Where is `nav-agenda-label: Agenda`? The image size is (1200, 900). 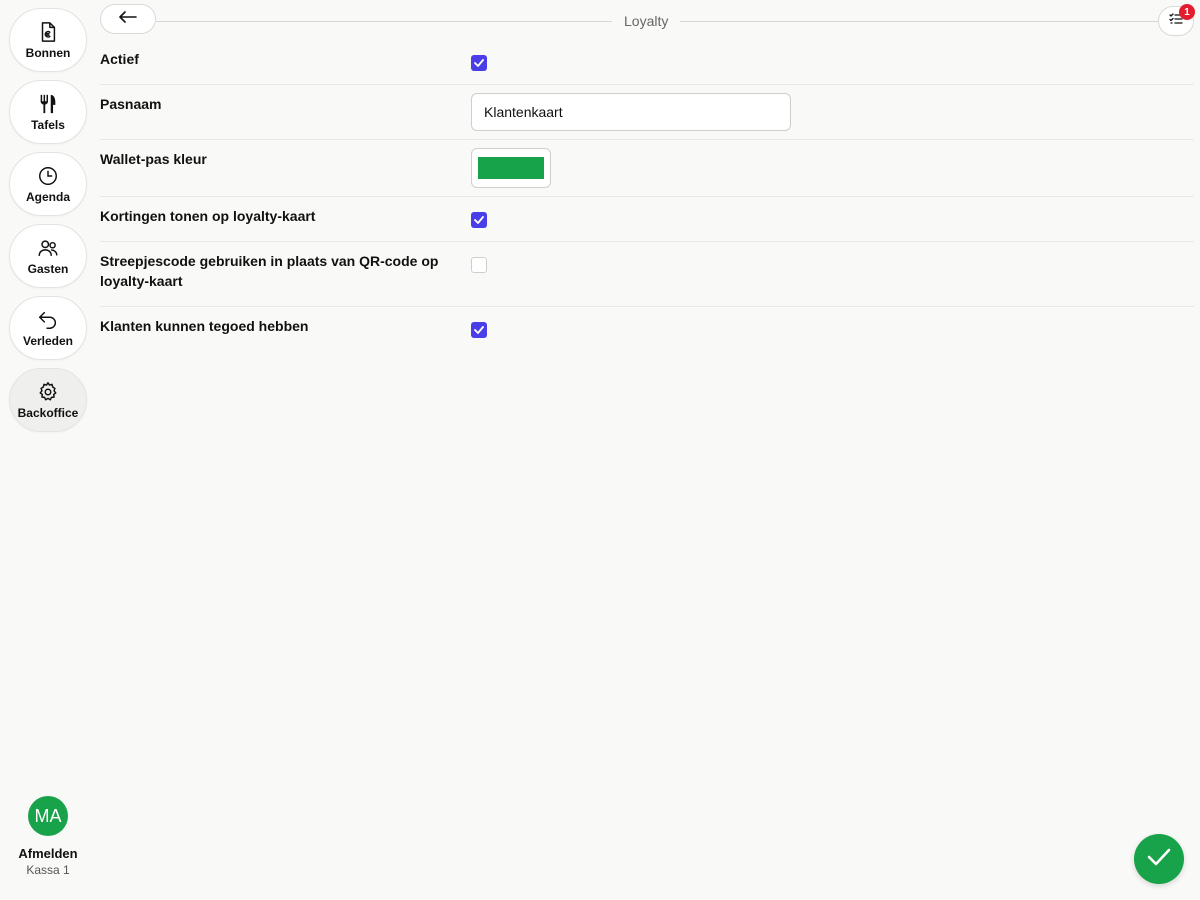
nav-agenda-label: Agenda is located at coordinates (47, 197).